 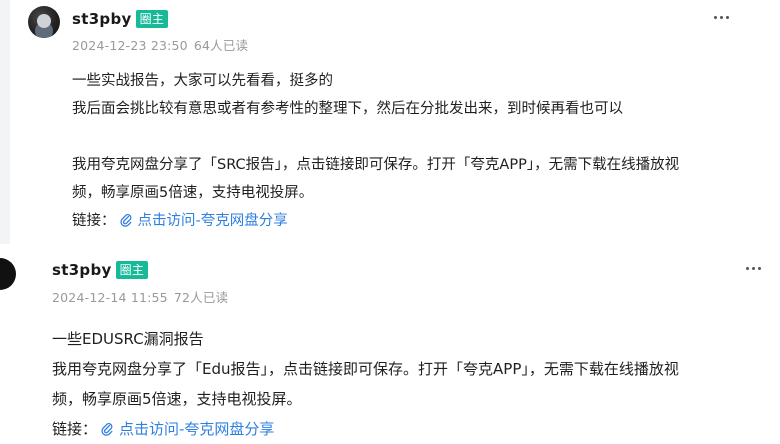 What do you see at coordinates (402, 221) in the screenshot?
I see `link-row: 链接： 点击访问-夸克网盘分享` at bounding box center [402, 221].